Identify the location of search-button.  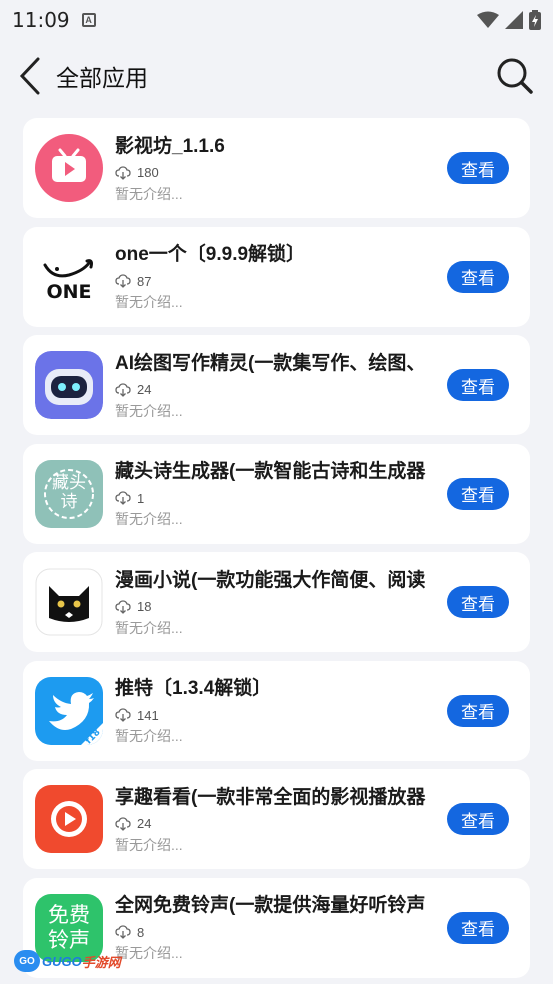
(515, 76).